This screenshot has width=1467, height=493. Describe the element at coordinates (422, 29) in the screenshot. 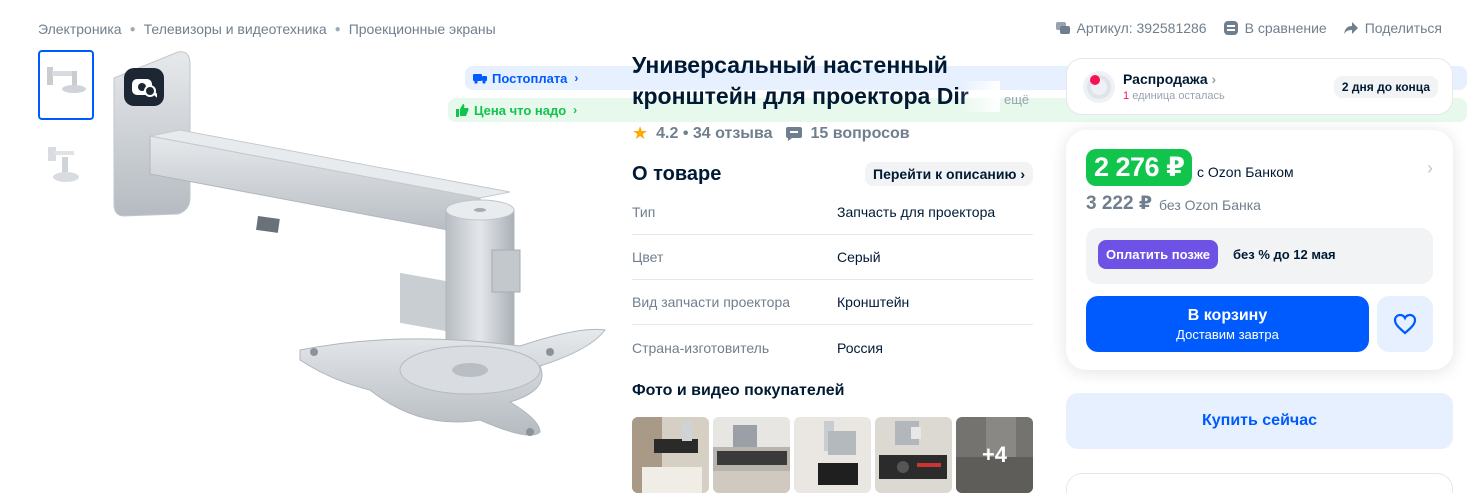

I see `breadcrumb-item-screens: Проекционные экраны` at that location.